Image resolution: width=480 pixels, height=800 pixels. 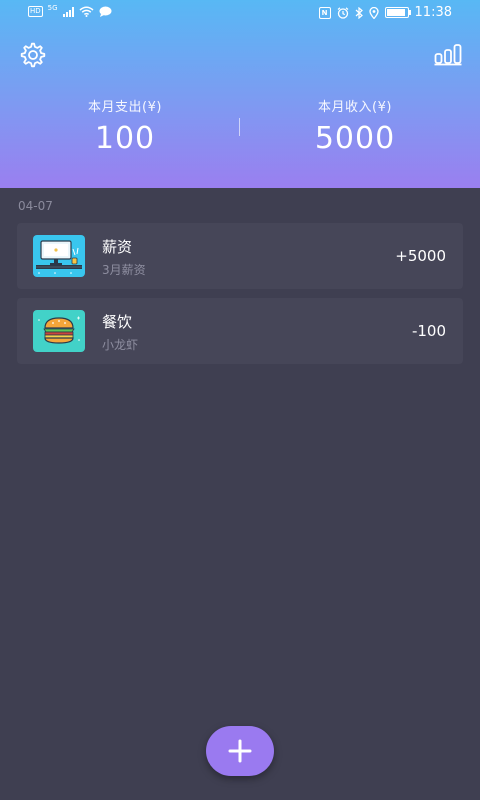 I want to click on status-right: N 11:38, so click(x=385, y=12).